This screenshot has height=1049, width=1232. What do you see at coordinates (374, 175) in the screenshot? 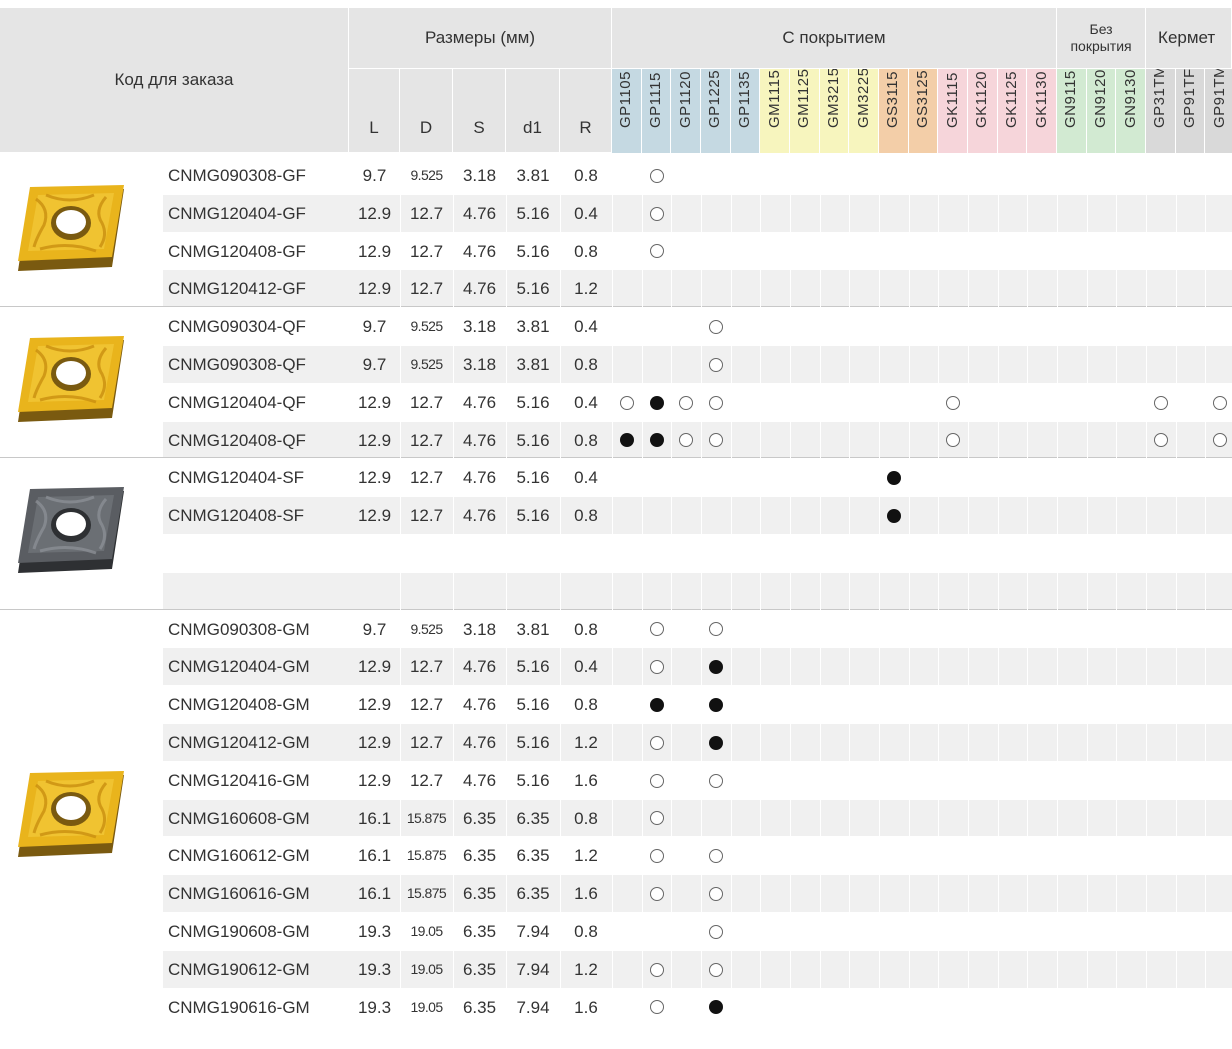
I see `dim-l: 9.7` at bounding box center [374, 175].